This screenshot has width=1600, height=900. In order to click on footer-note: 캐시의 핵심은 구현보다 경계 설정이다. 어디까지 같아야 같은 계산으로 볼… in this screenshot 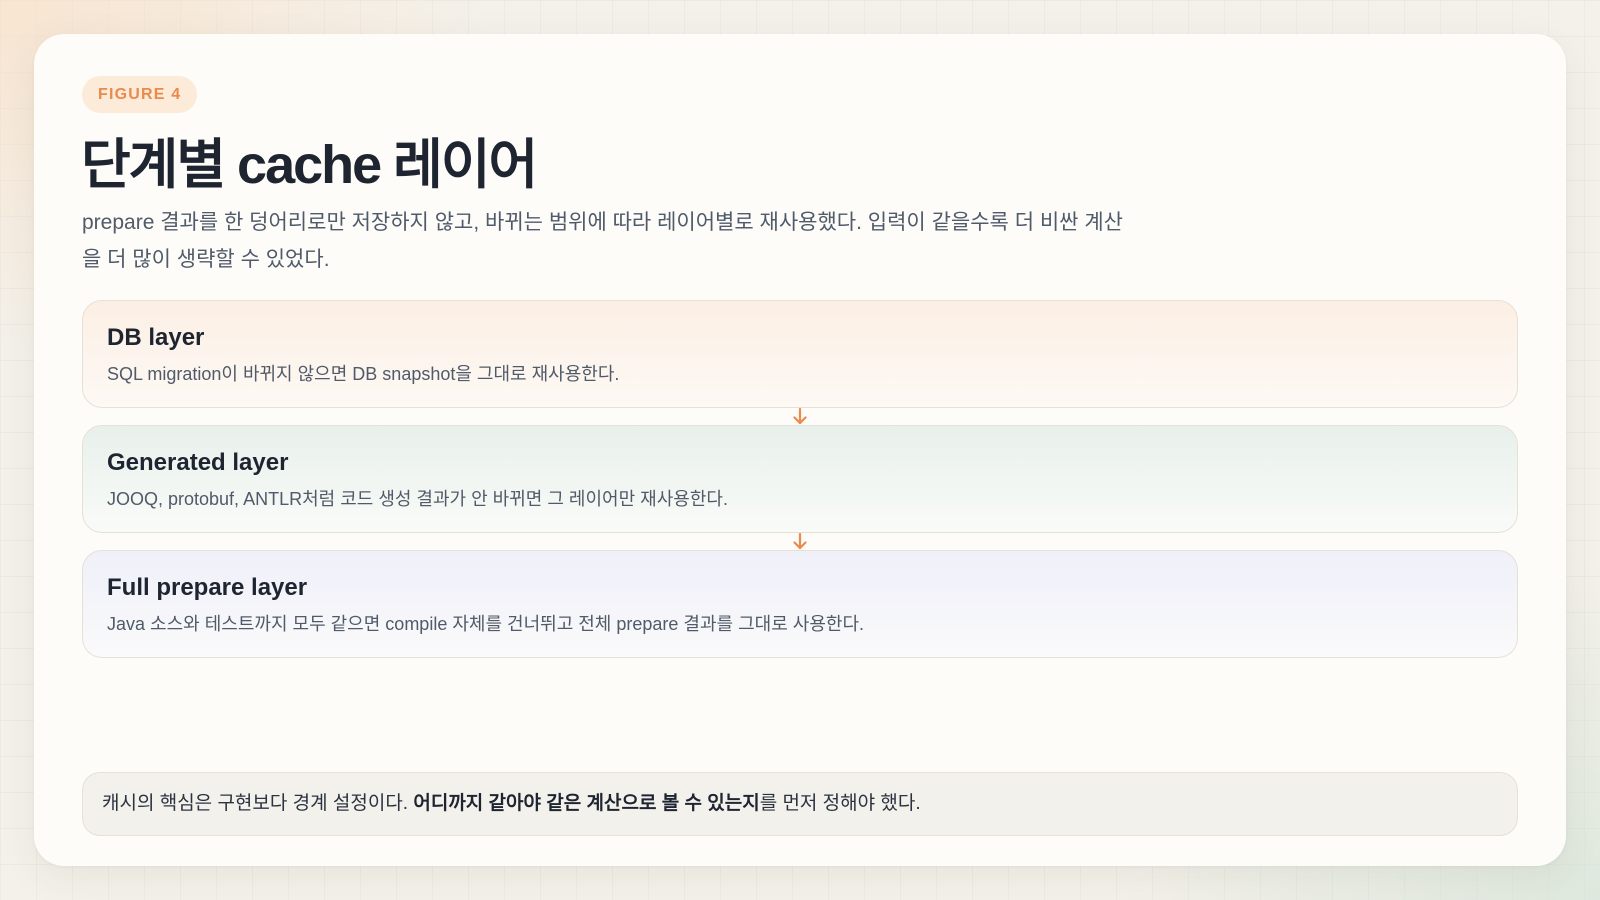, I will do `click(800, 804)`.